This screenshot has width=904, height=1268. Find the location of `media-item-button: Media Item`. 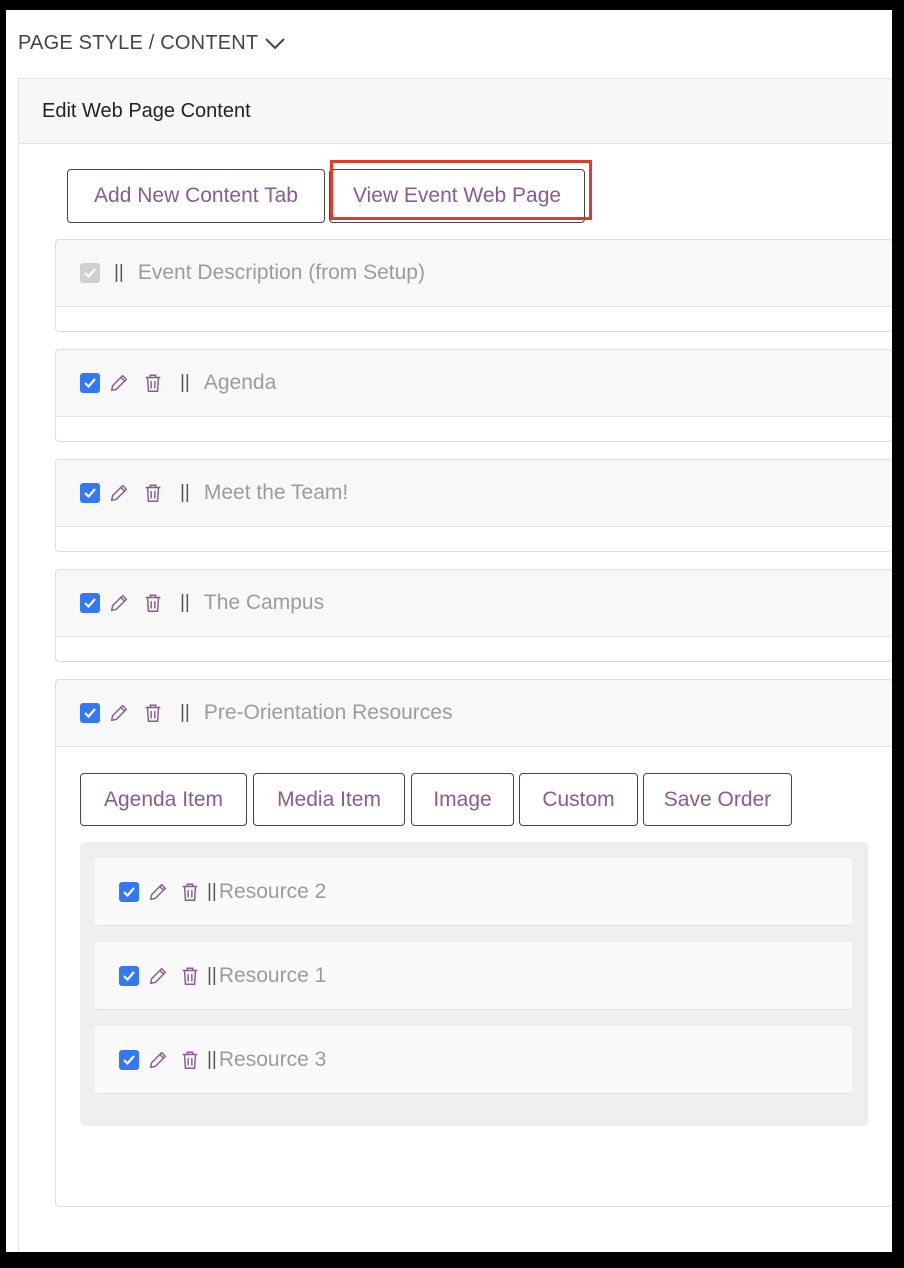

media-item-button: Media Item is located at coordinates (329, 799).